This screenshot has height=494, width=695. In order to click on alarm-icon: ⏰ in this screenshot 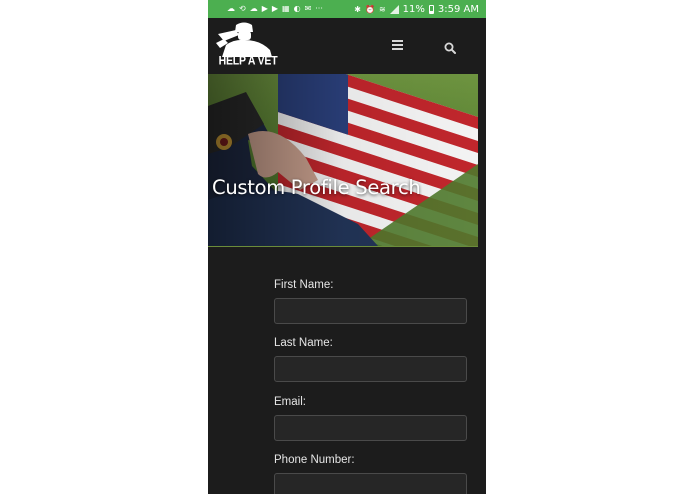, I will do `click(369, 9)`.